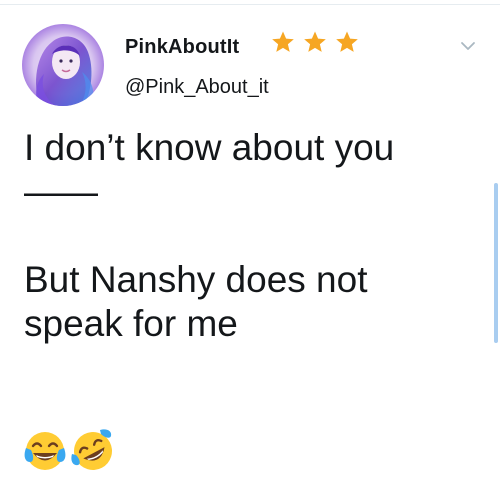 The height and width of the screenshot is (484, 500). Describe the element at coordinates (91, 449) in the screenshot. I see `rolling-on-floor-laughing-emoji-icon` at that location.